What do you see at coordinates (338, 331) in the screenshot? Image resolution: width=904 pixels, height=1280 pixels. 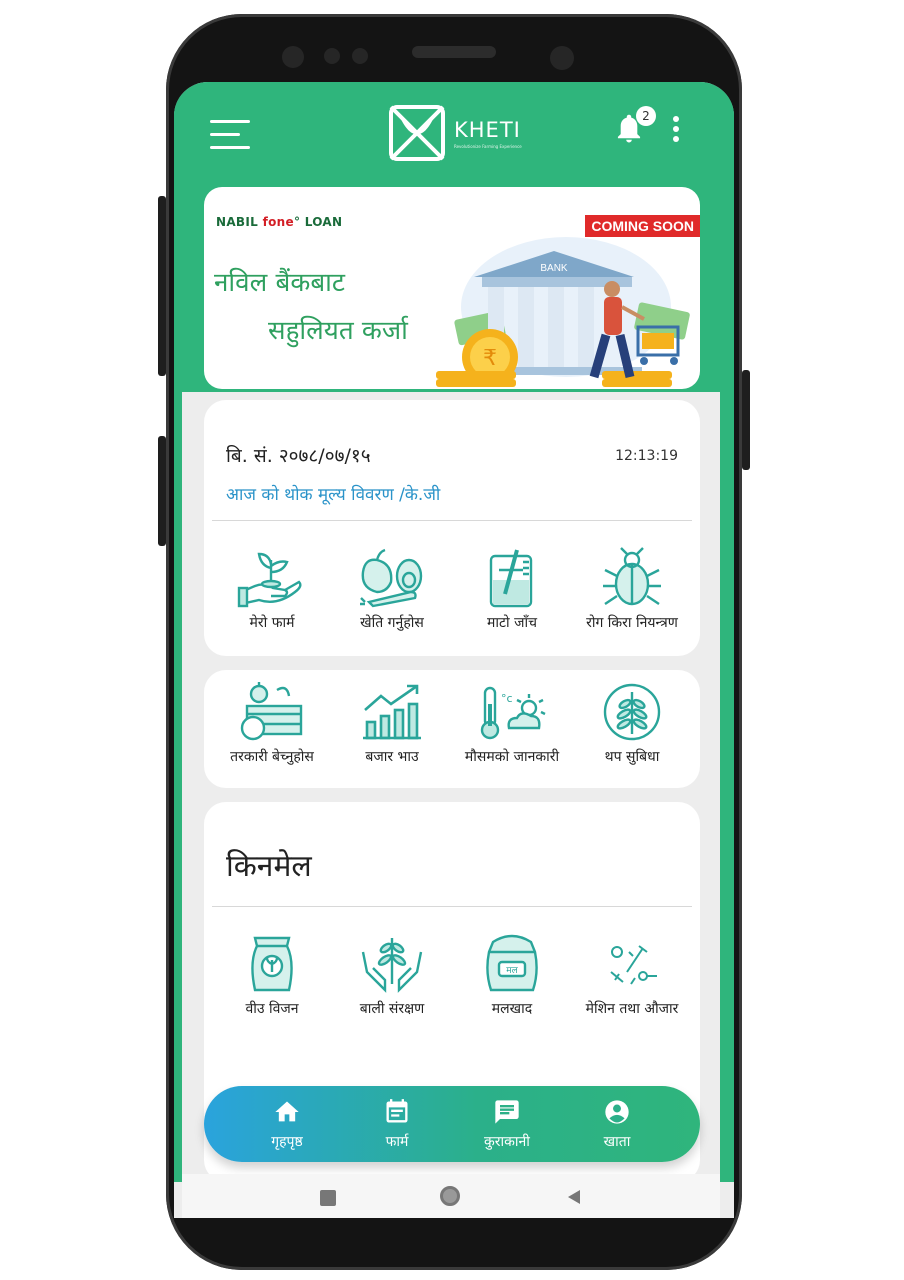 I see `banner-subheadline: सहुलियत कर्जा` at bounding box center [338, 331].